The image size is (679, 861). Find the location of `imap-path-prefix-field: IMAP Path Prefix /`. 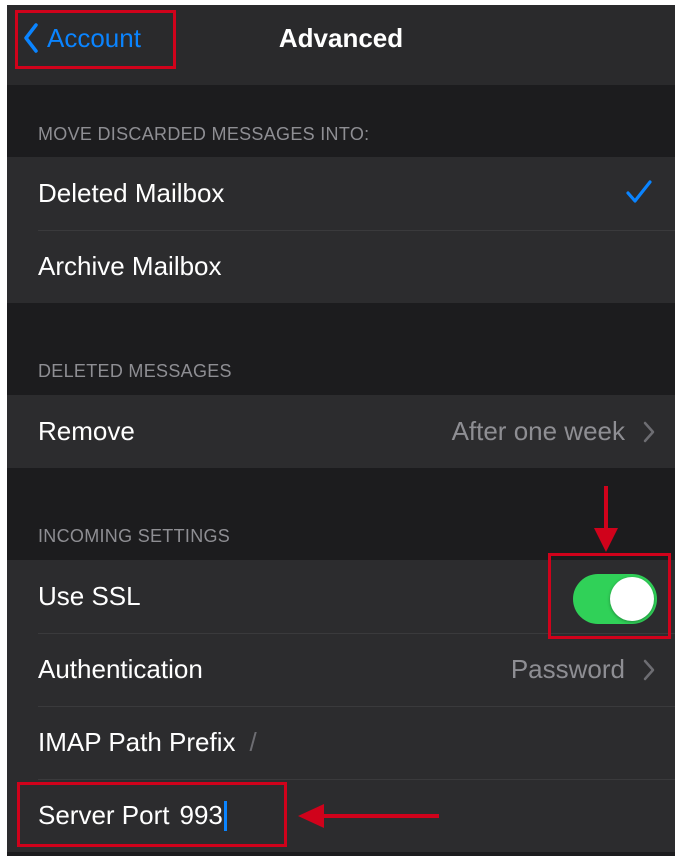

imap-path-prefix-field: IMAP Path Prefix / is located at coordinates (147, 742).